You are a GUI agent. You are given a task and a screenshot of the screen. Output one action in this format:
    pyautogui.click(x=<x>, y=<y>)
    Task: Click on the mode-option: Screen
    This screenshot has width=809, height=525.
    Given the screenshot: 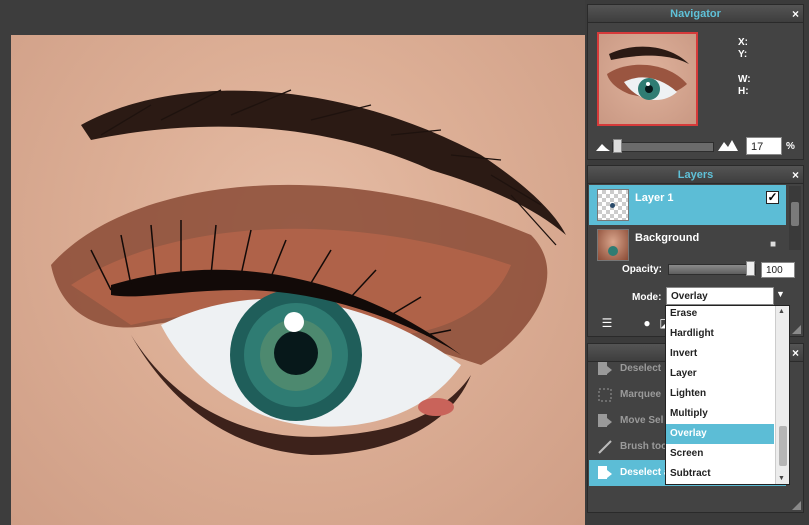 What is the action you would take?
    pyautogui.click(x=721, y=454)
    